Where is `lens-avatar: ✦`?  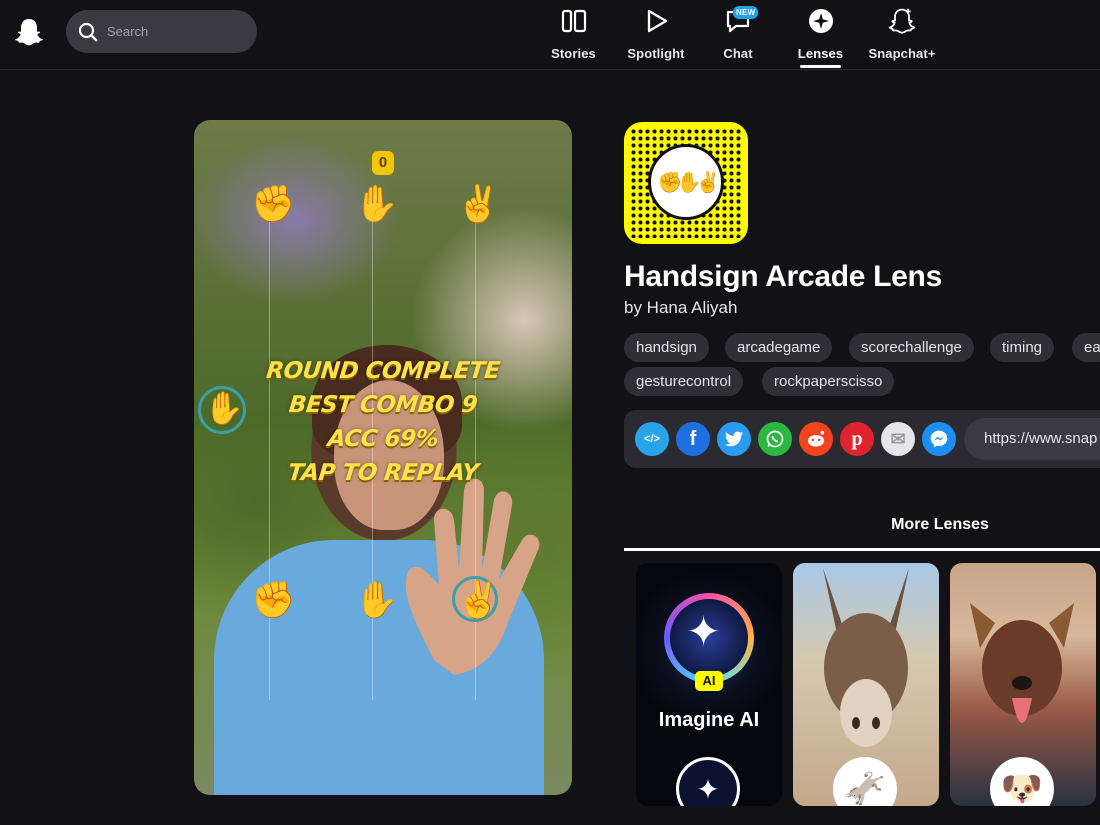
lens-avatar: ✦ is located at coordinates (708, 781).